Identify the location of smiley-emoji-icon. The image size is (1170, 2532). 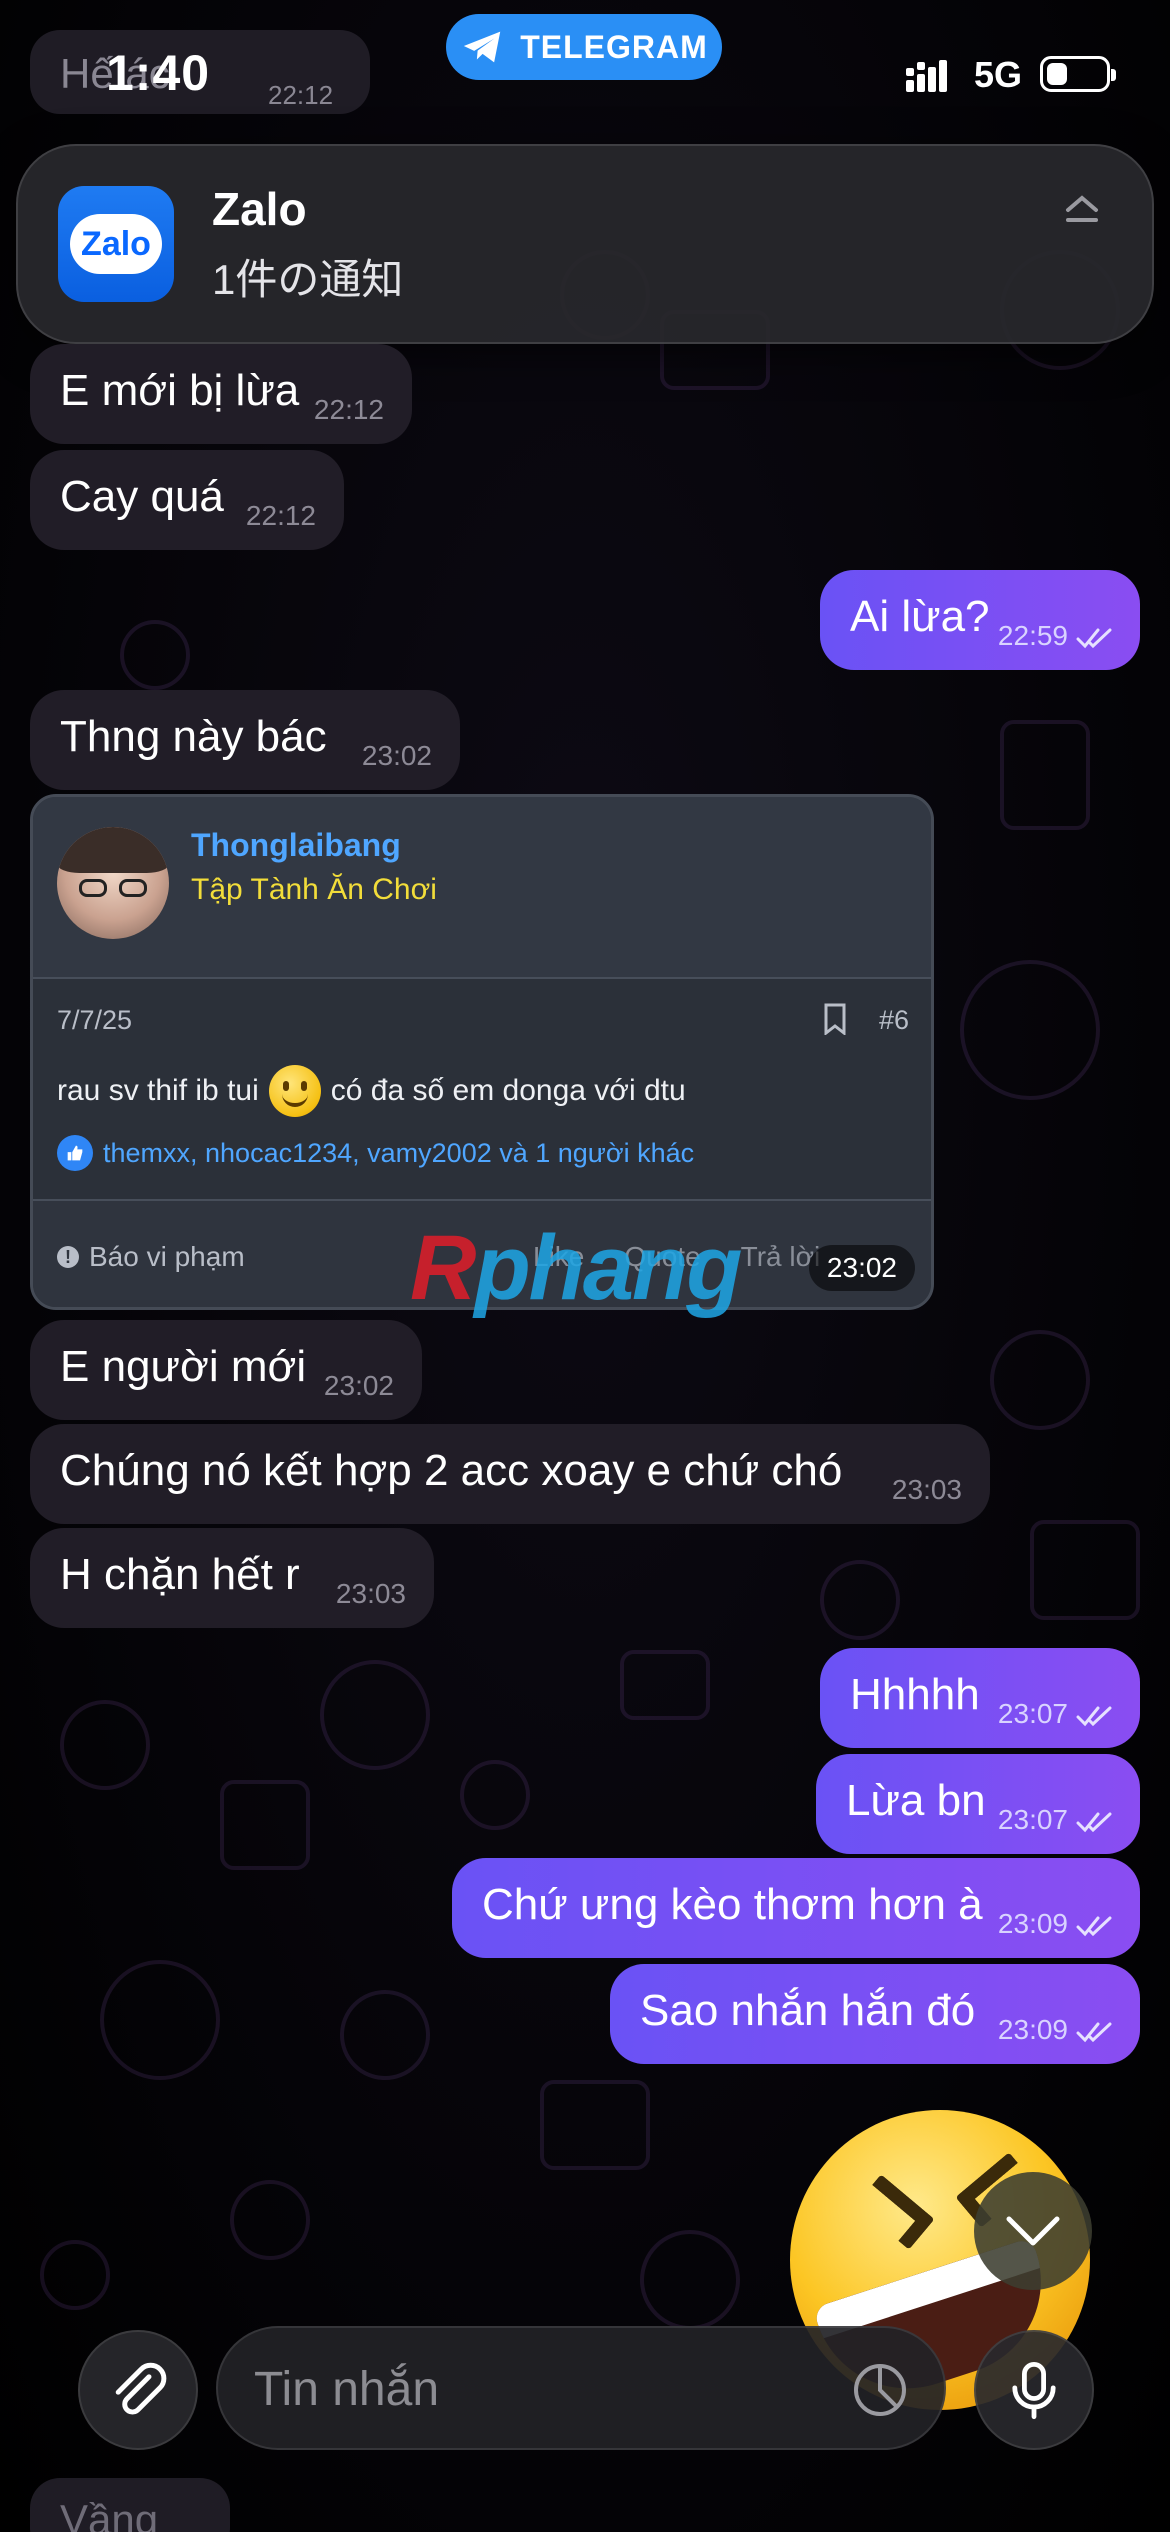
(294, 1091).